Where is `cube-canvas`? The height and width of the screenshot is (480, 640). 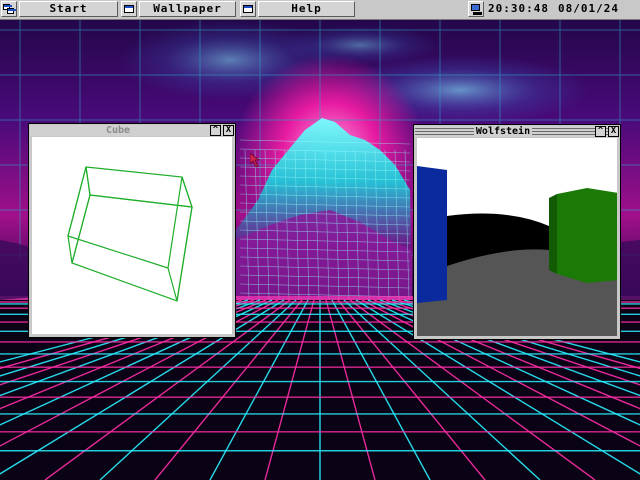 cube-canvas is located at coordinates (132, 235).